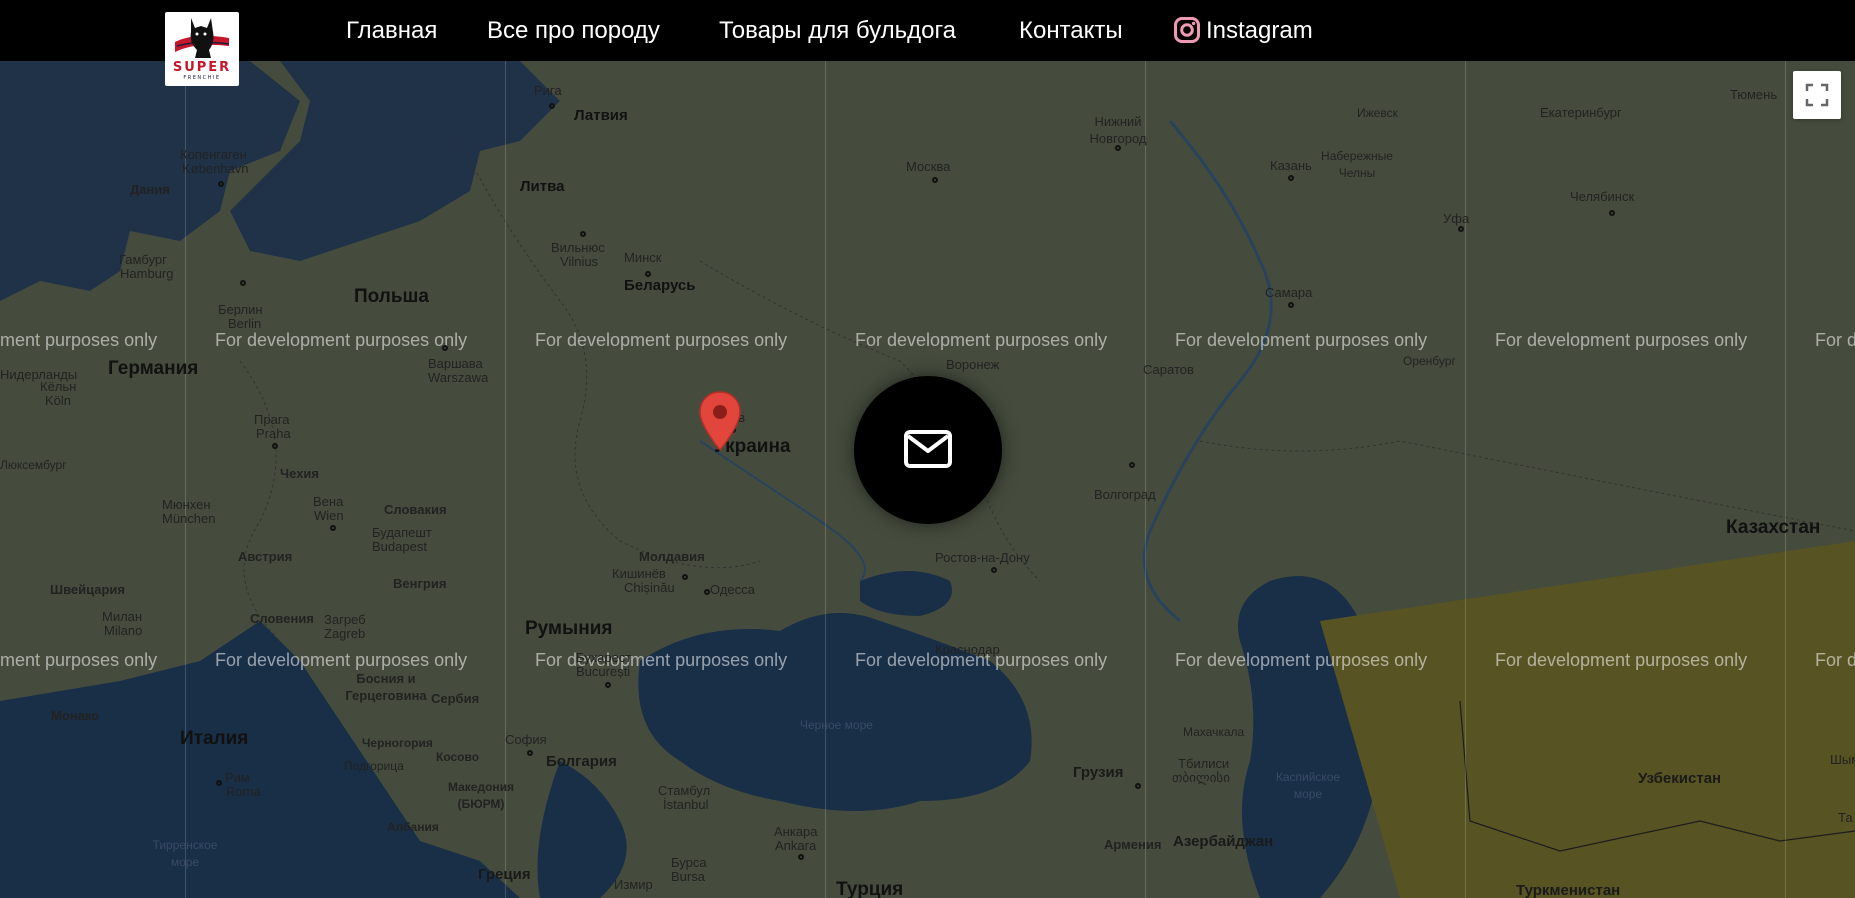 This screenshot has height=898, width=1855. I want to click on country-label: Монако, so click(75, 715).